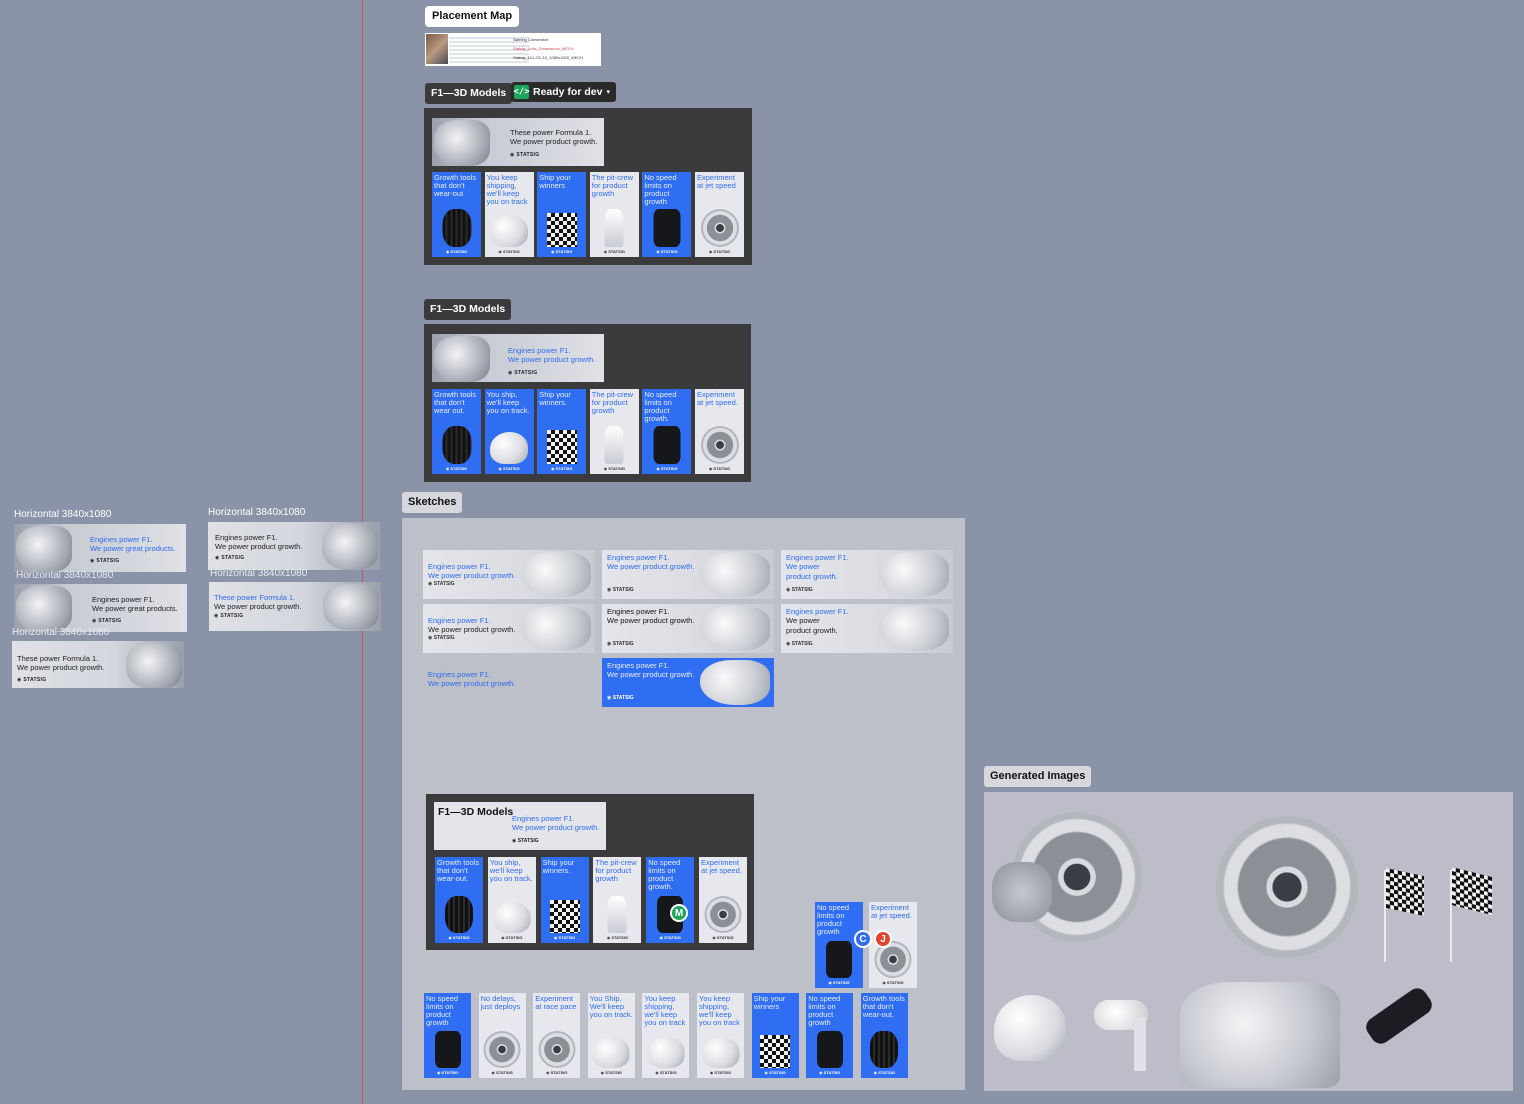 This screenshot has height=1104, width=1524. I want to click on tile-text: The pit-crew for product growth, so click(612, 185).